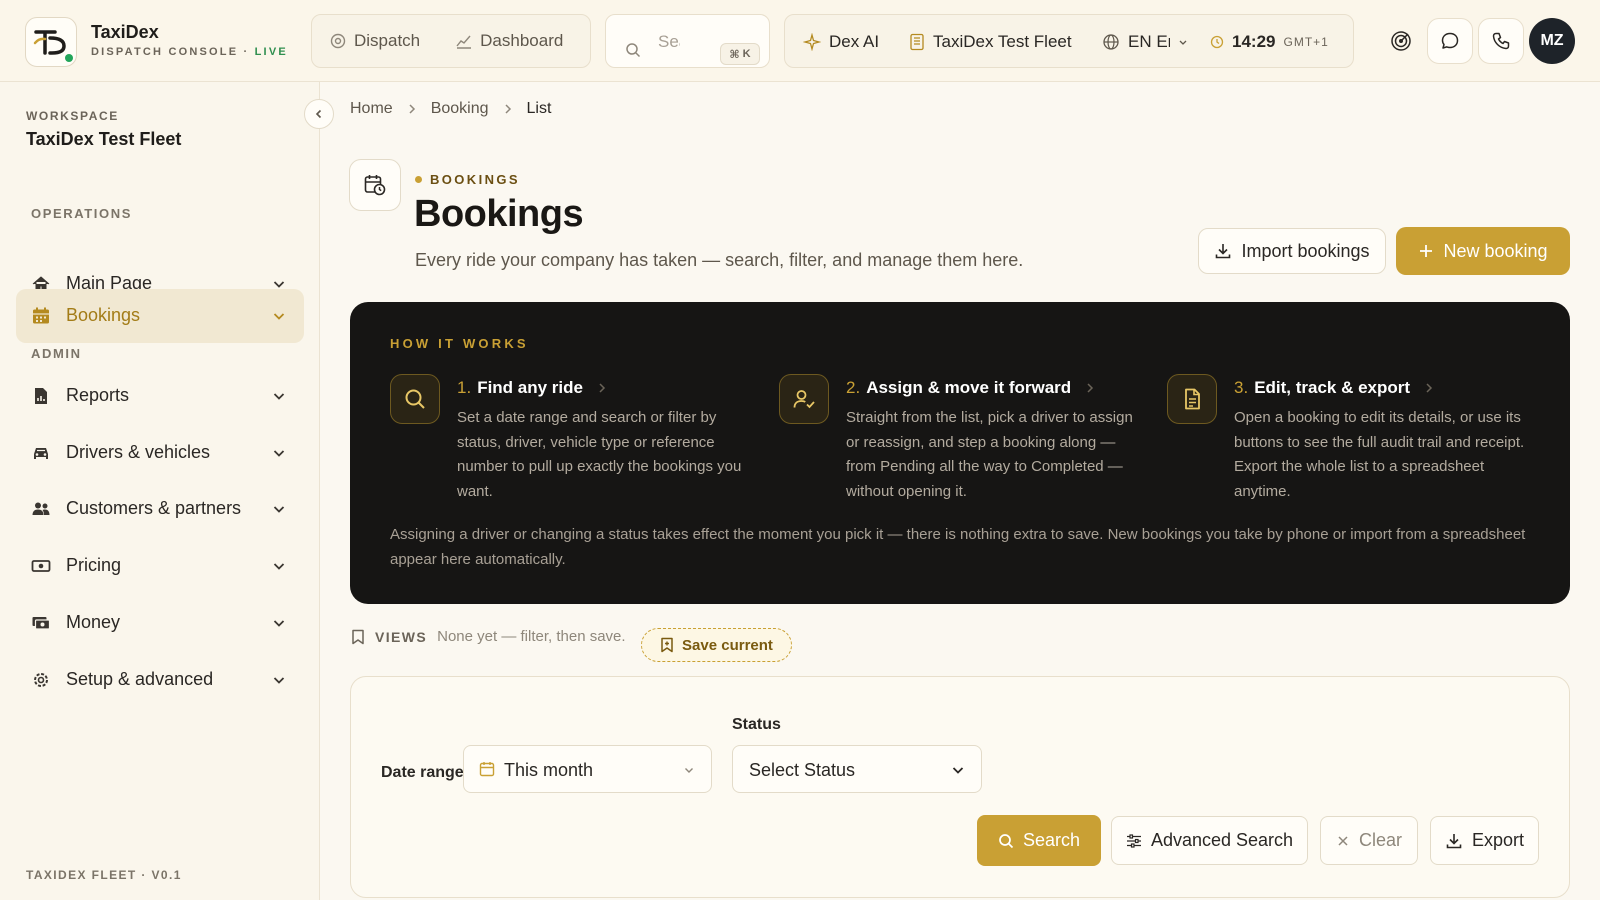 The width and height of the screenshot is (1600, 900). I want to click on section-operations: OPERATIONS, so click(81, 213).